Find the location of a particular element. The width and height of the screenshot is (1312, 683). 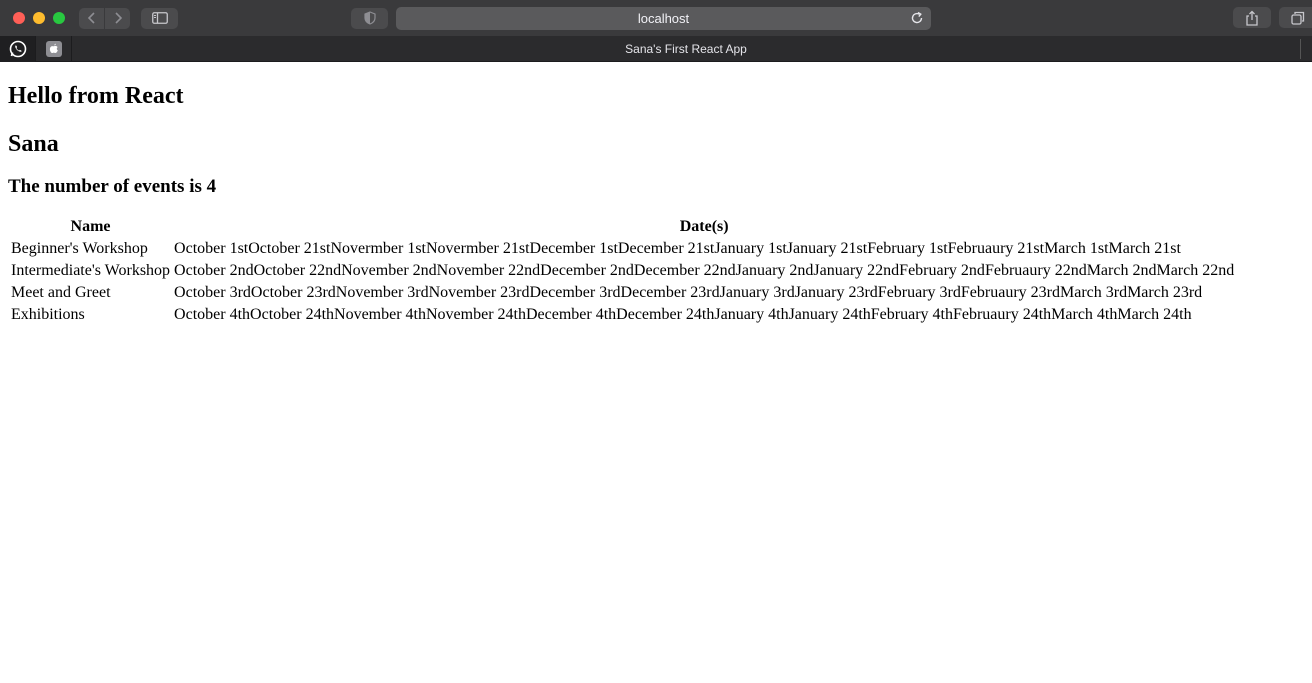

active-tab-title: Sana's First React App is located at coordinates (686, 49).